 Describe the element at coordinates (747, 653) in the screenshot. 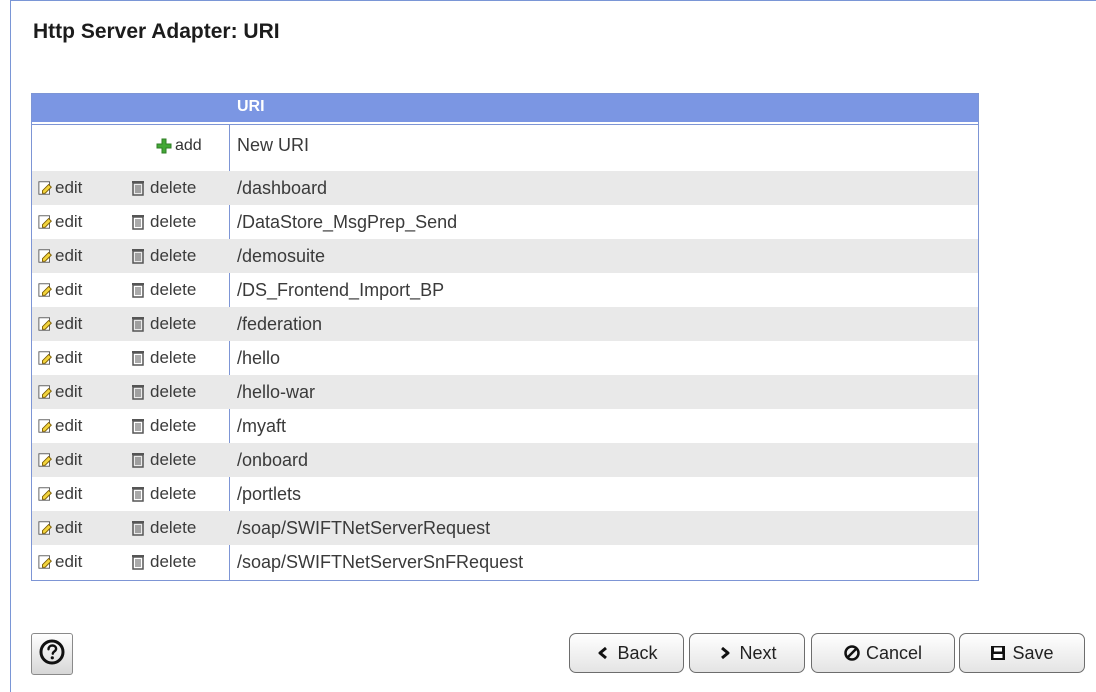

I see `next-button: Next` at that location.